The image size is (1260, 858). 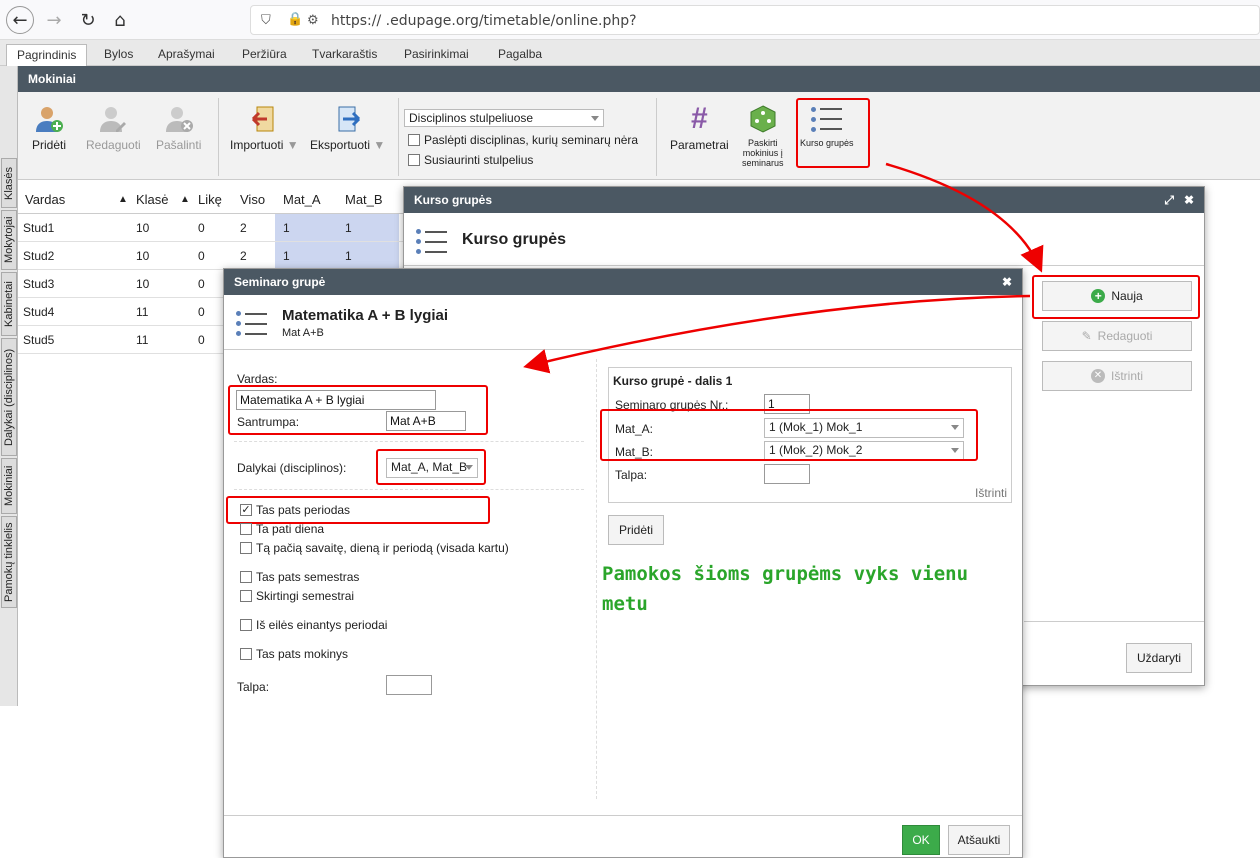 What do you see at coordinates (783, 268) in the screenshot?
I see `annotation-arrows` at bounding box center [783, 268].